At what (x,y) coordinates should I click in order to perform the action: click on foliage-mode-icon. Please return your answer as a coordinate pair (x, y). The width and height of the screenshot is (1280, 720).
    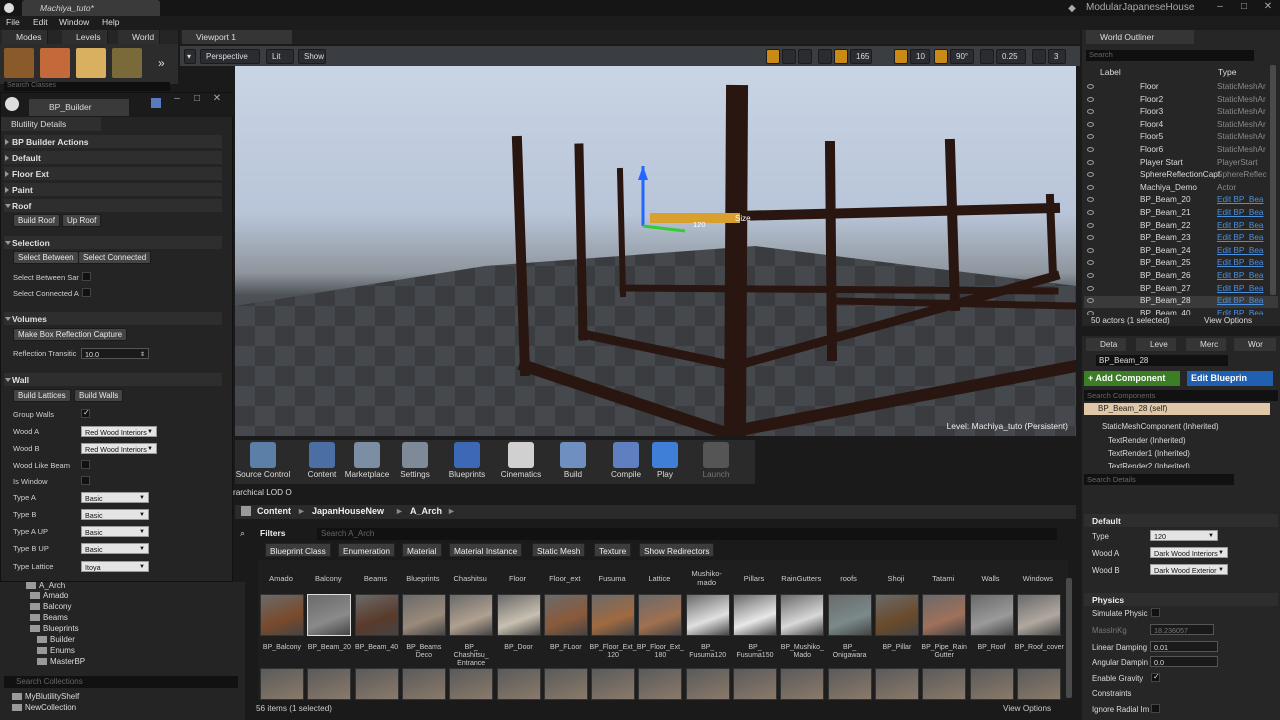
    Looking at the image, I should click on (127, 63).